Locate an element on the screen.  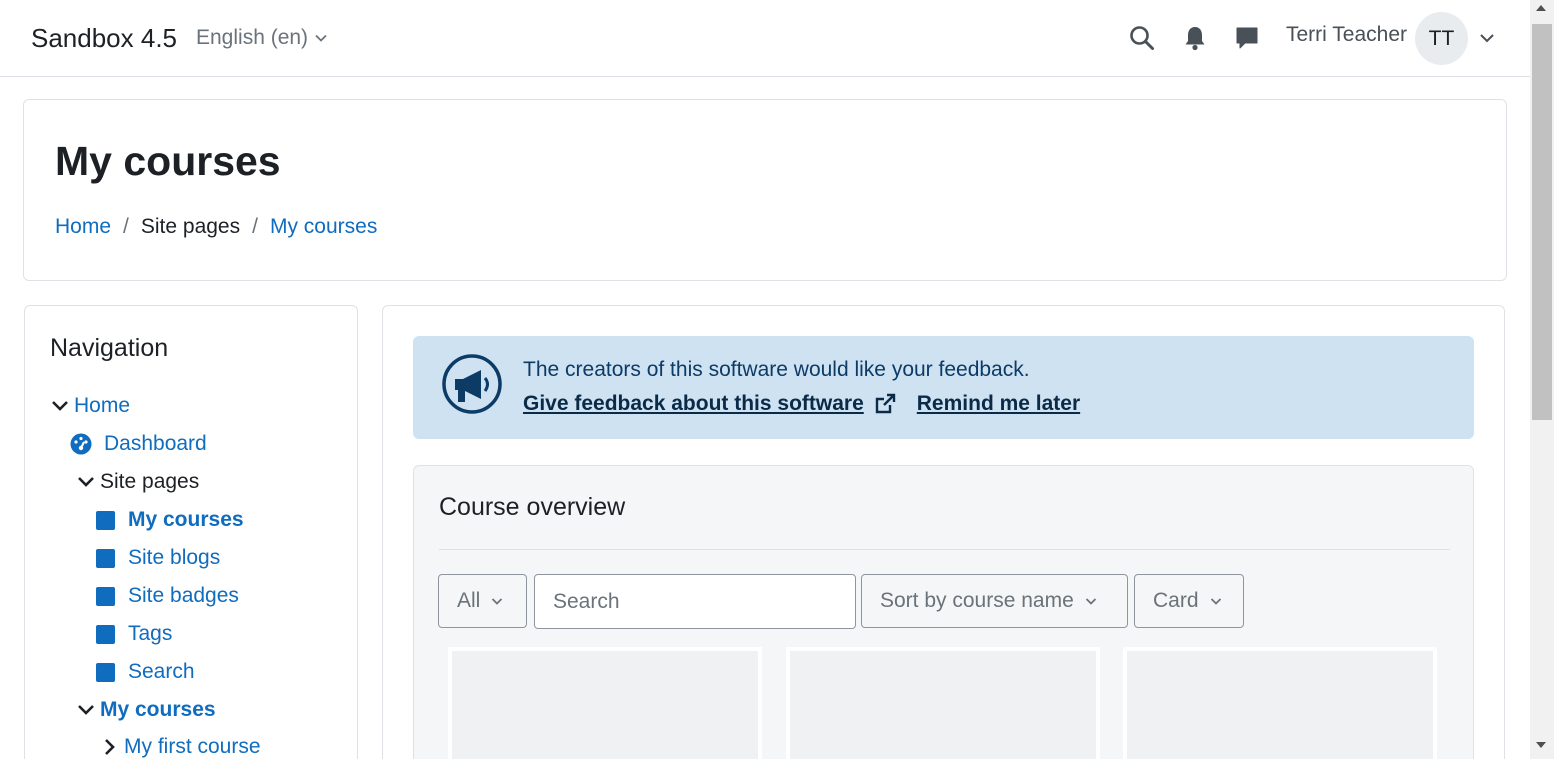
nav-item-label: Tags is located at coordinates (150, 633).